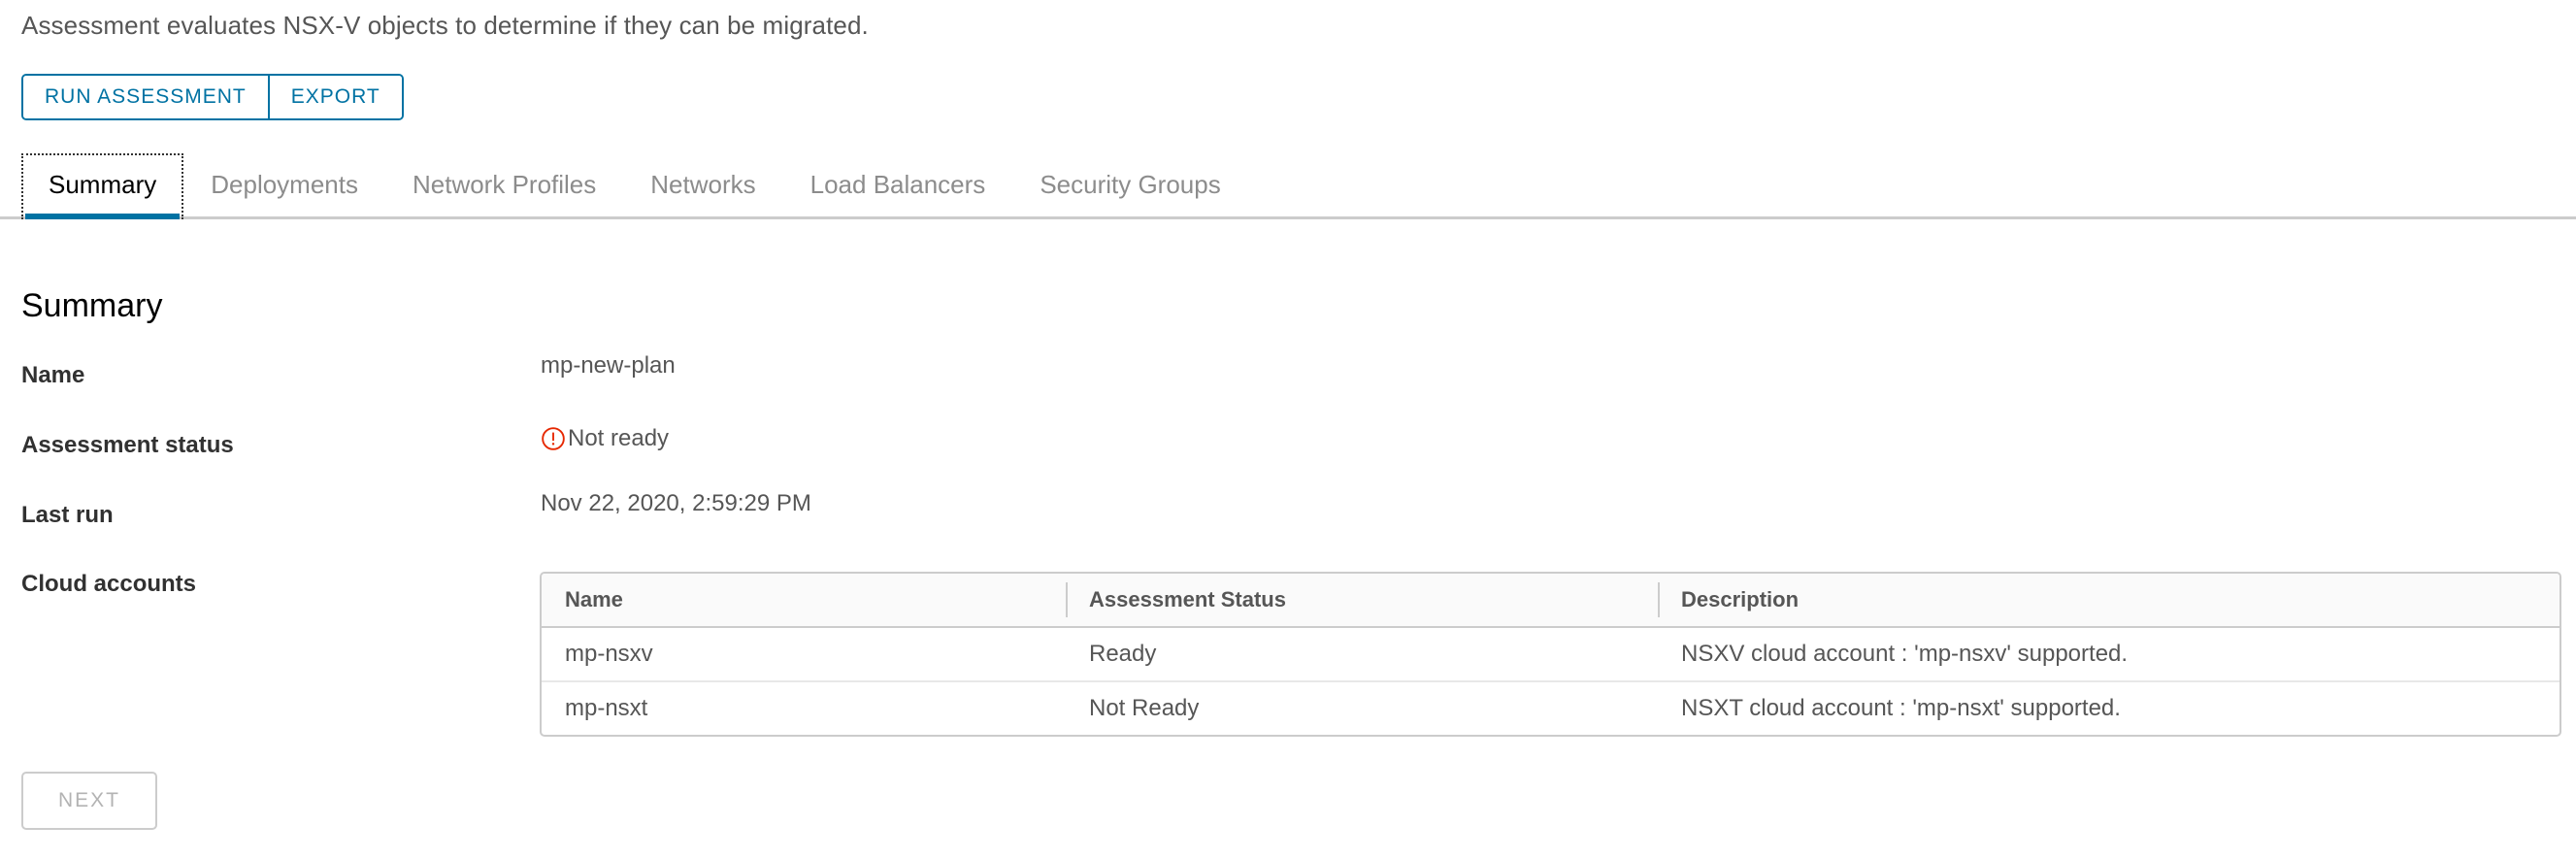 The height and width of the screenshot is (859, 2576). I want to click on value-last-run: Nov 22, 2020, 2:59:29 PM, so click(676, 503).